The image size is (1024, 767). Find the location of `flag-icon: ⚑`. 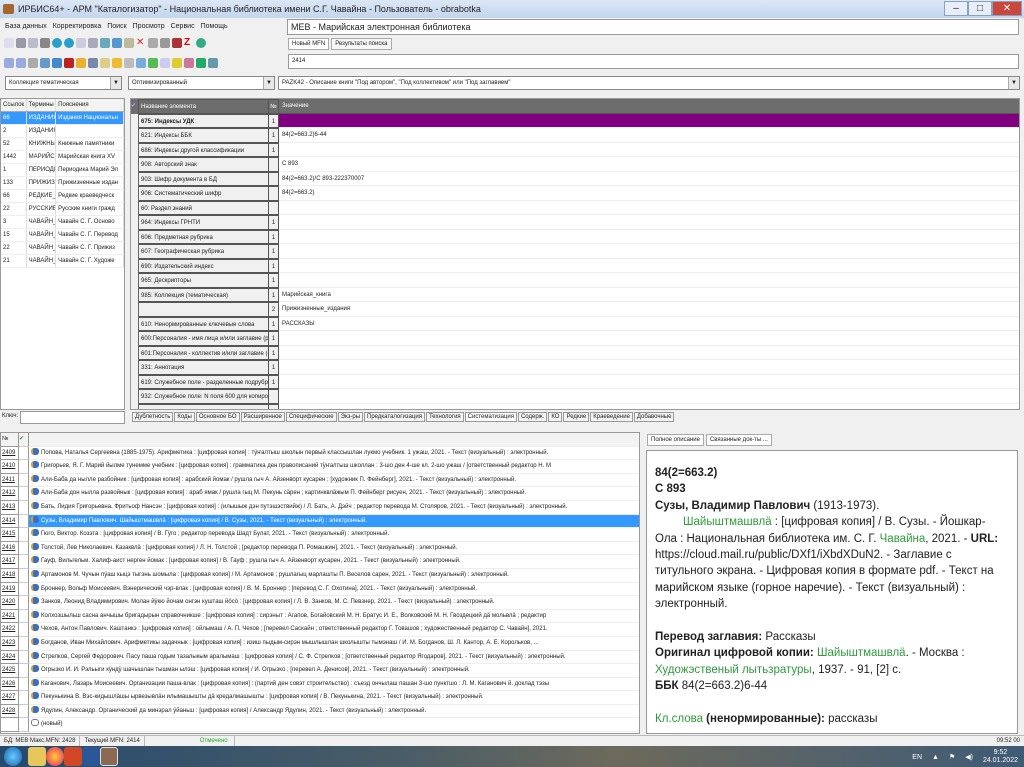

flag-icon: ⚑ is located at coordinates (952, 757).